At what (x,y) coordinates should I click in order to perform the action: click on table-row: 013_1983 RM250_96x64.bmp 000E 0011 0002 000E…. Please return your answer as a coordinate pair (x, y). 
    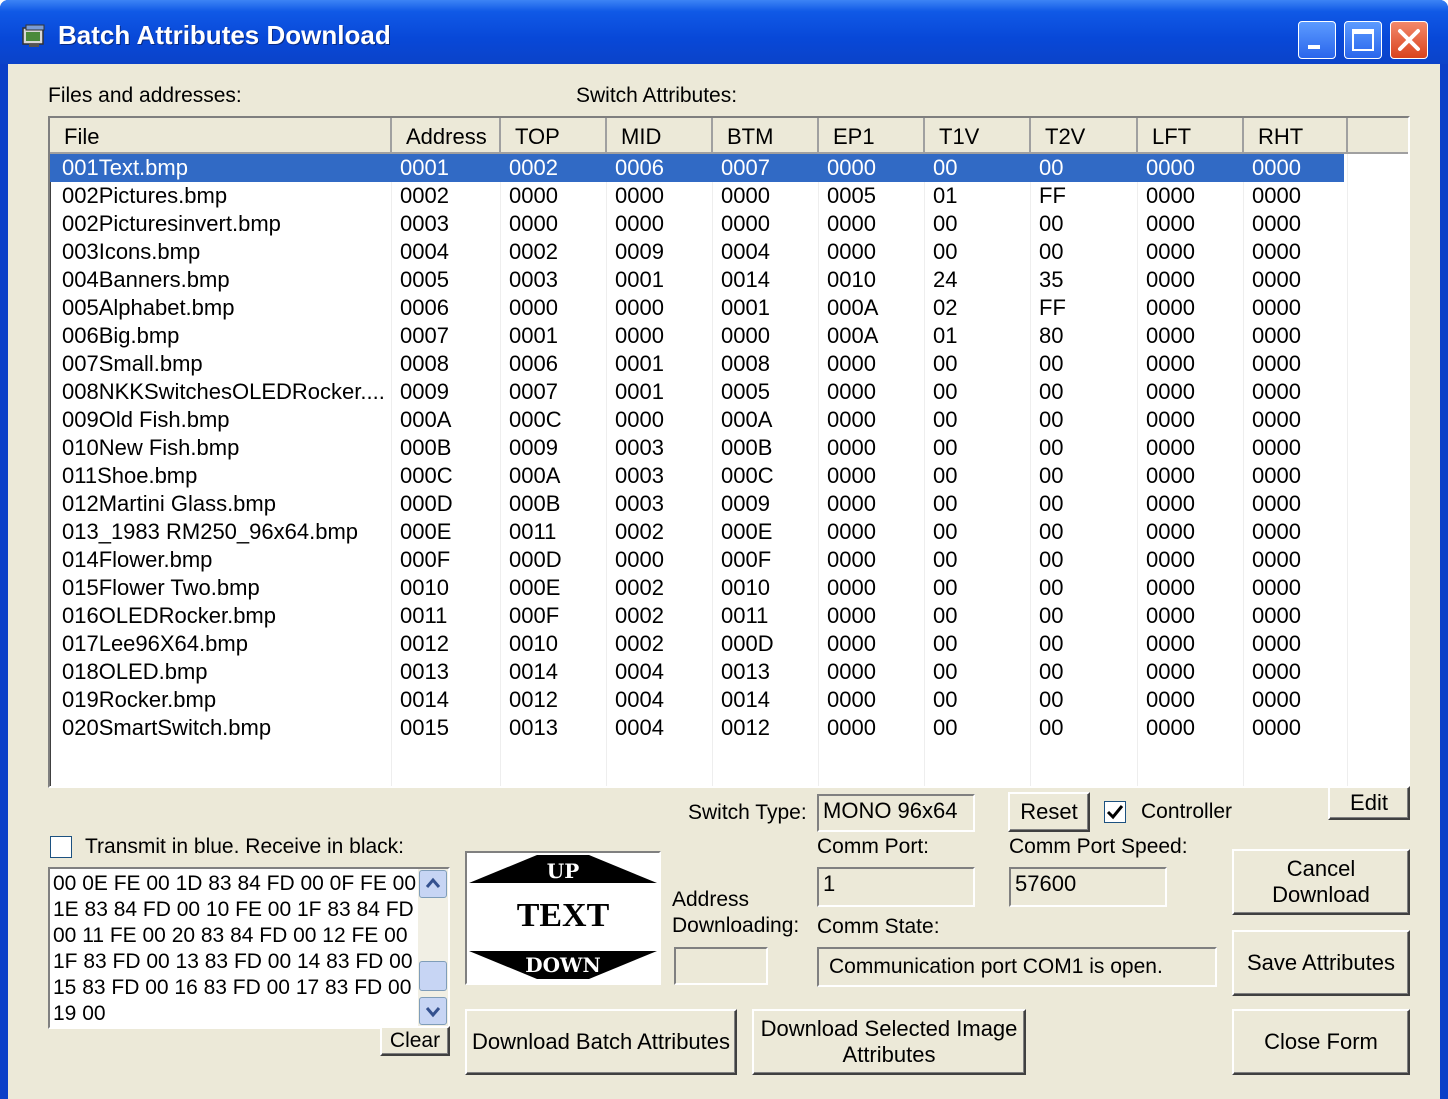
    Looking at the image, I should click on (697, 532).